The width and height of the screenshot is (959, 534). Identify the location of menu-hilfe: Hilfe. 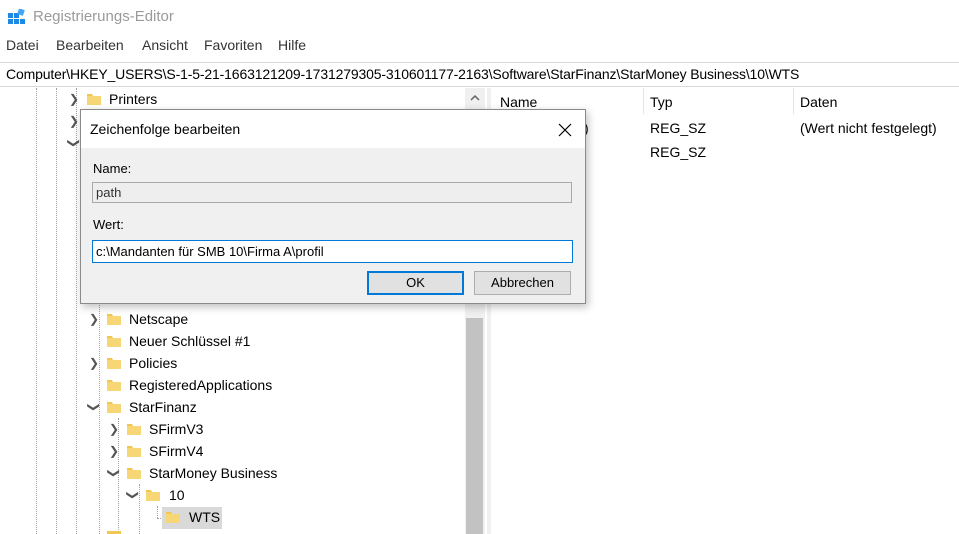
(292, 45).